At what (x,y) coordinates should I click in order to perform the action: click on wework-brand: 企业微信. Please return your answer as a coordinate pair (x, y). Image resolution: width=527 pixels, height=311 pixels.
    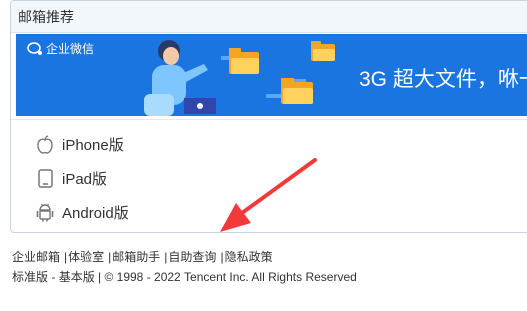
    Looking at the image, I should click on (60, 48).